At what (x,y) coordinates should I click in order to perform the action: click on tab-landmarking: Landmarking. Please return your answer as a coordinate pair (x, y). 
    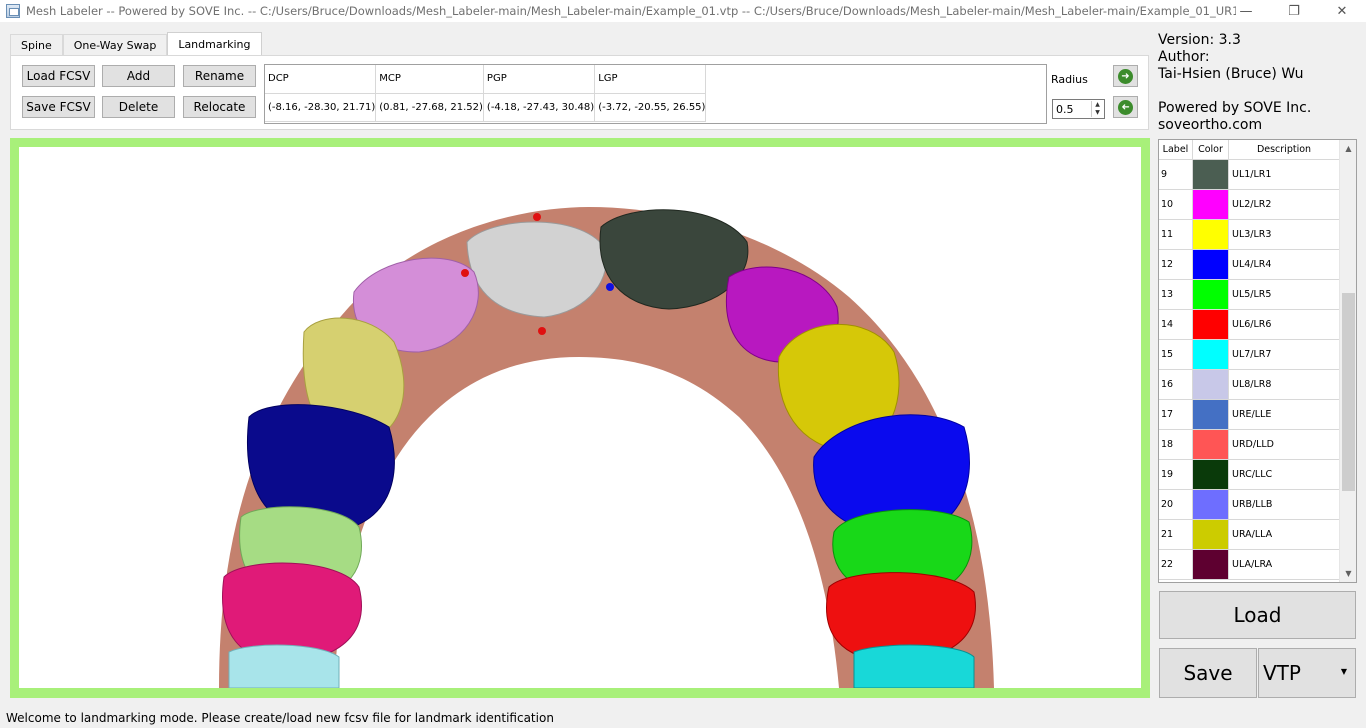
    Looking at the image, I should click on (214, 43).